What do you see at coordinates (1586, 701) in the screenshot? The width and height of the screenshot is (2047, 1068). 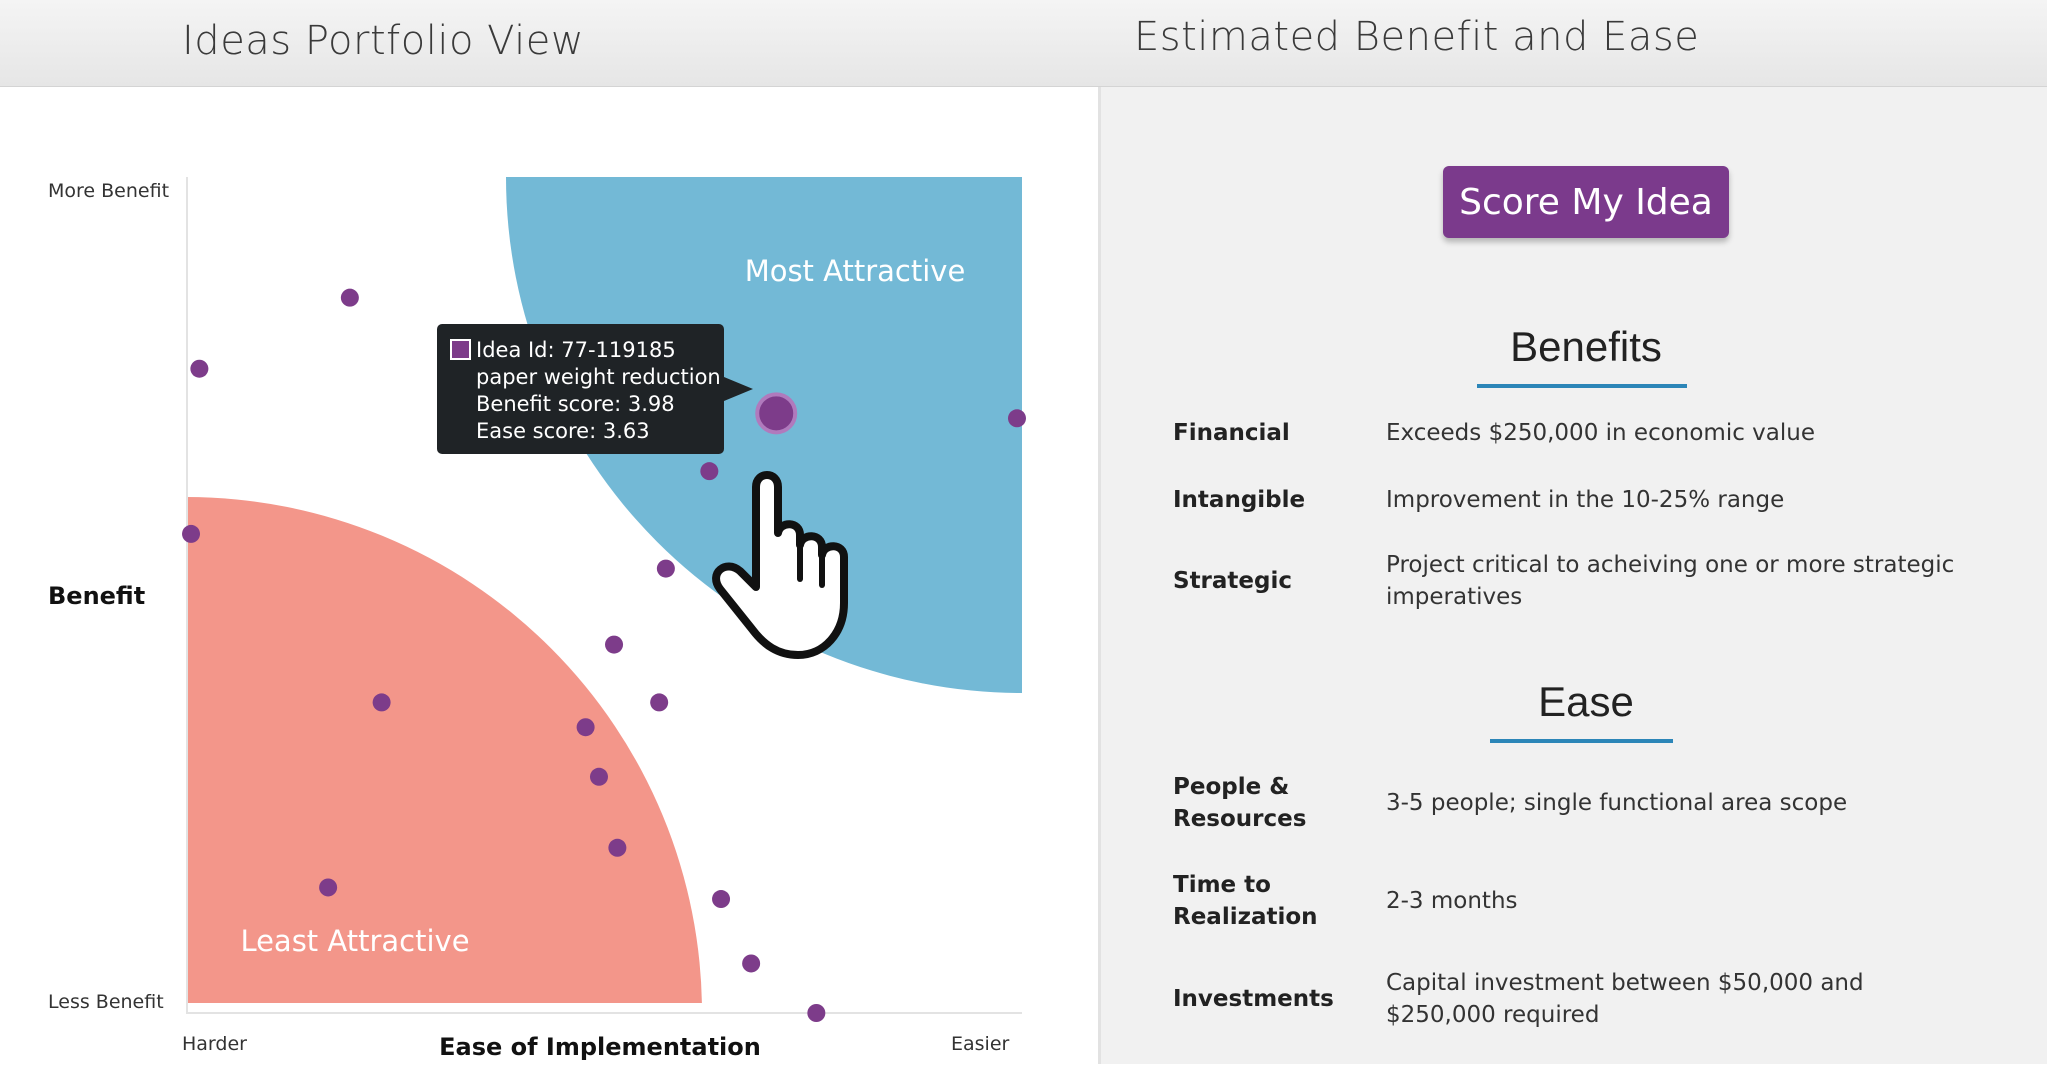 I see `ease-heading: Ease` at bounding box center [1586, 701].